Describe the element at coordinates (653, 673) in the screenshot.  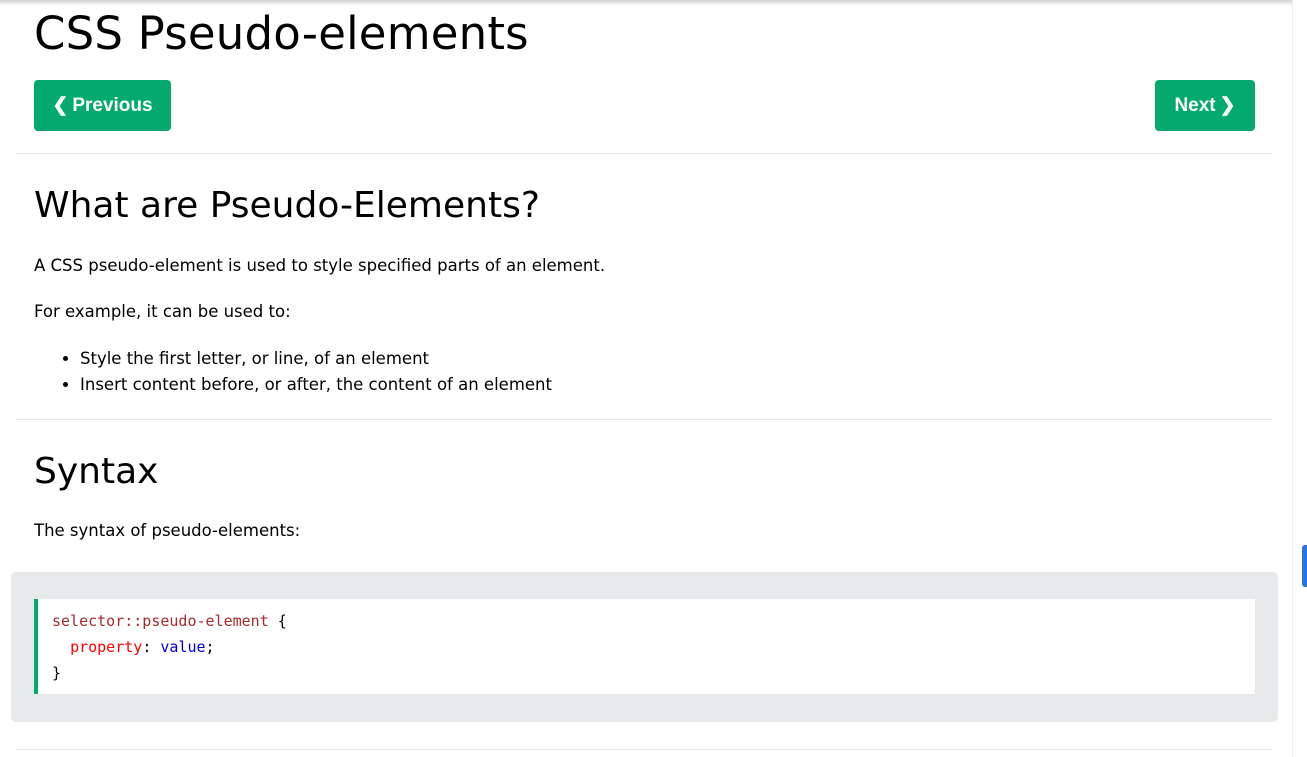
I see `code-line: }` at that location.